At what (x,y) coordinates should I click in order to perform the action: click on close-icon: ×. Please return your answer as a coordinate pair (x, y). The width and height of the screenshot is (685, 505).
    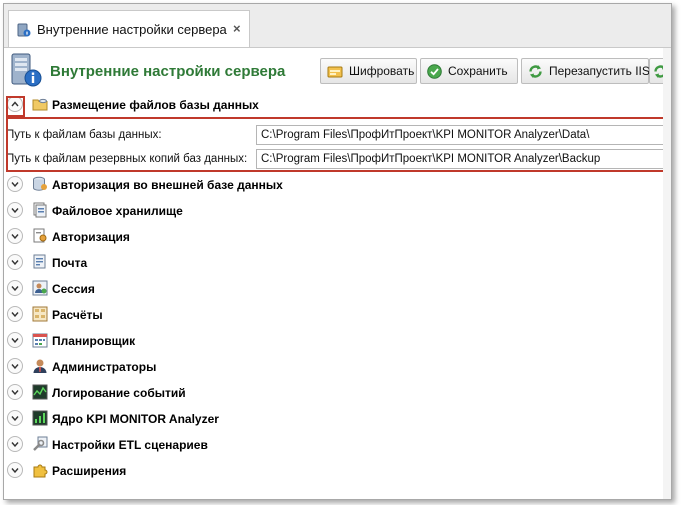
    Looking at the image, I should click on (237, 28).